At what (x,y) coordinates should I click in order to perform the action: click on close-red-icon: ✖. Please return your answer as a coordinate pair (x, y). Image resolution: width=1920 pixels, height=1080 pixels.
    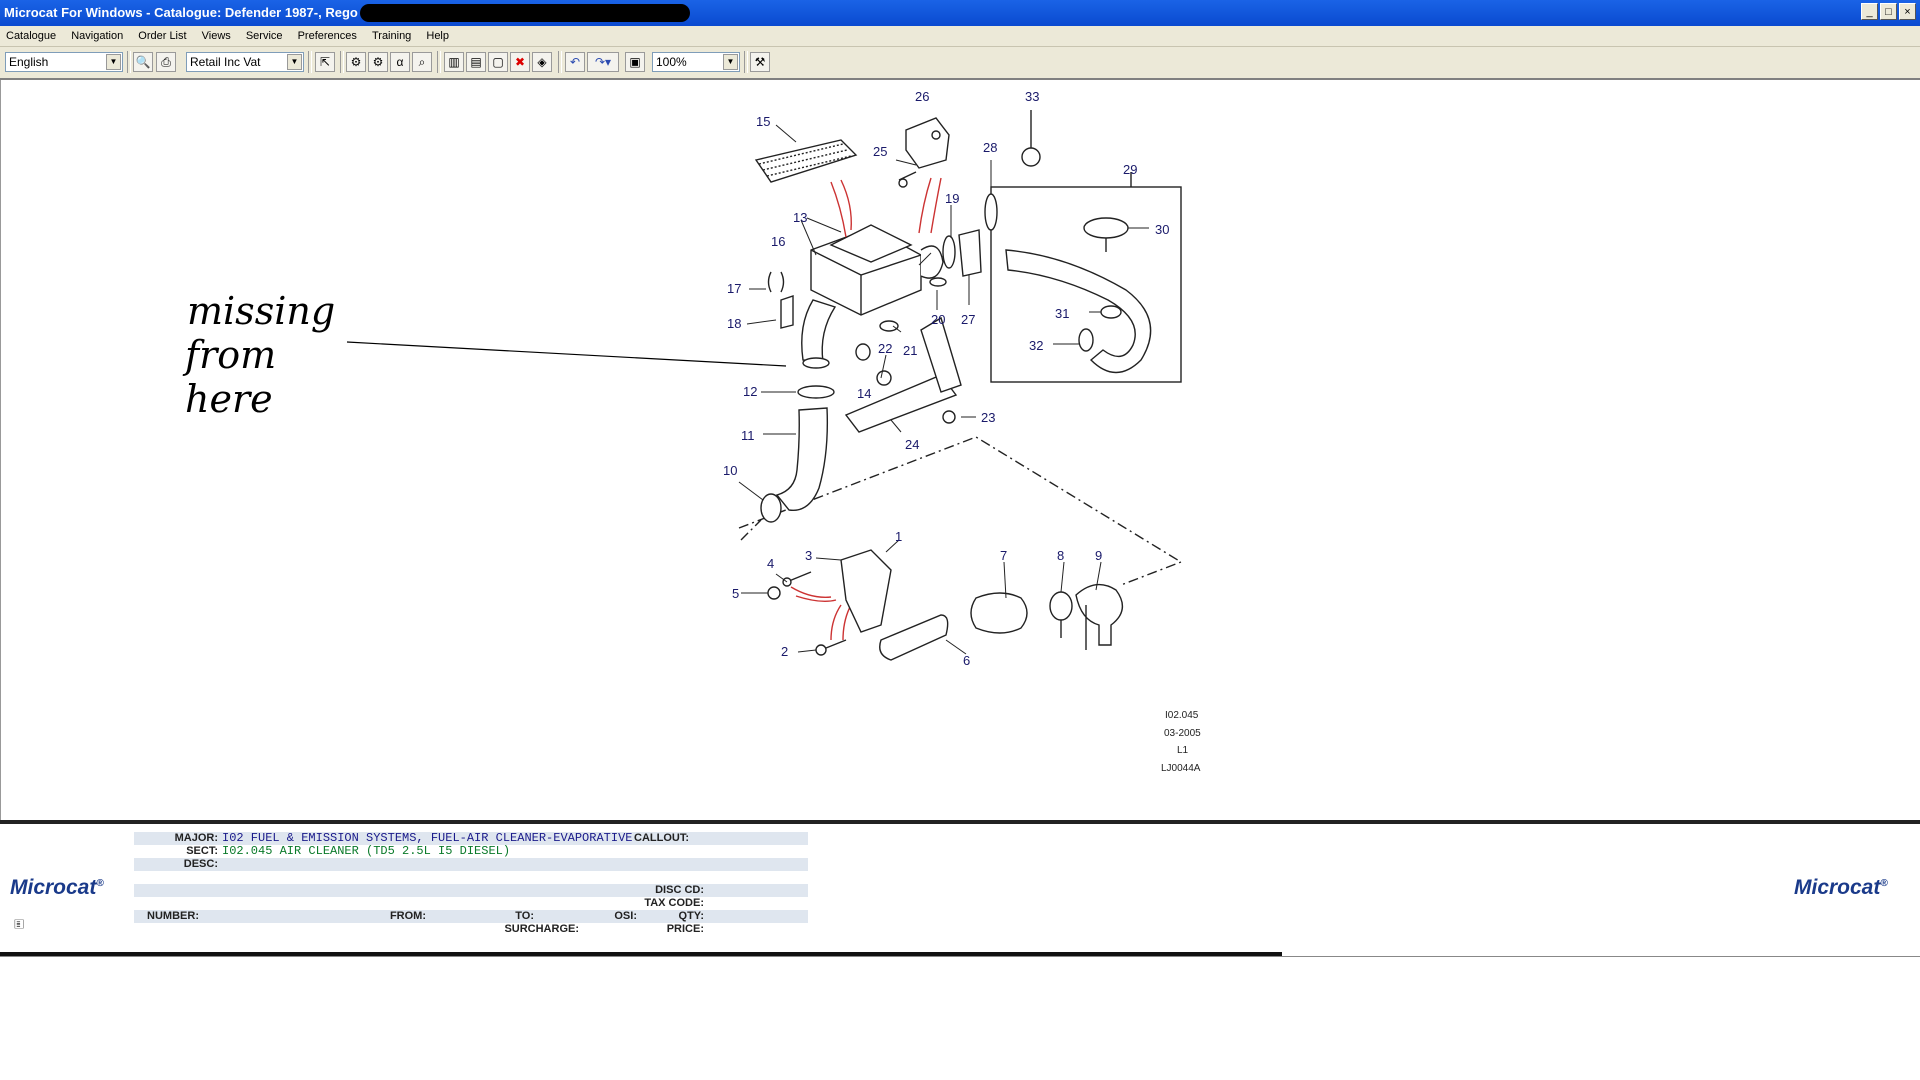
    Looking at the image, I should click on (520, 62).